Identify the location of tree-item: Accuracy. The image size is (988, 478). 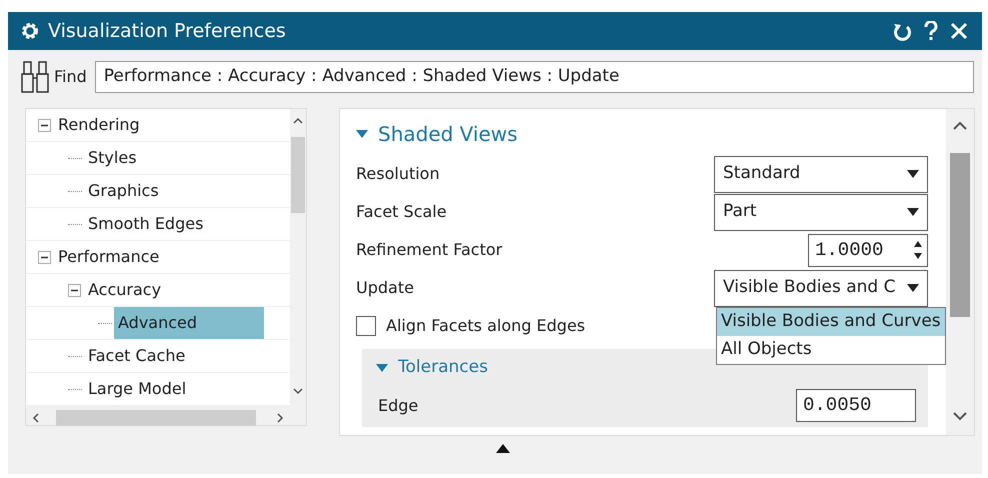
(125, 290).